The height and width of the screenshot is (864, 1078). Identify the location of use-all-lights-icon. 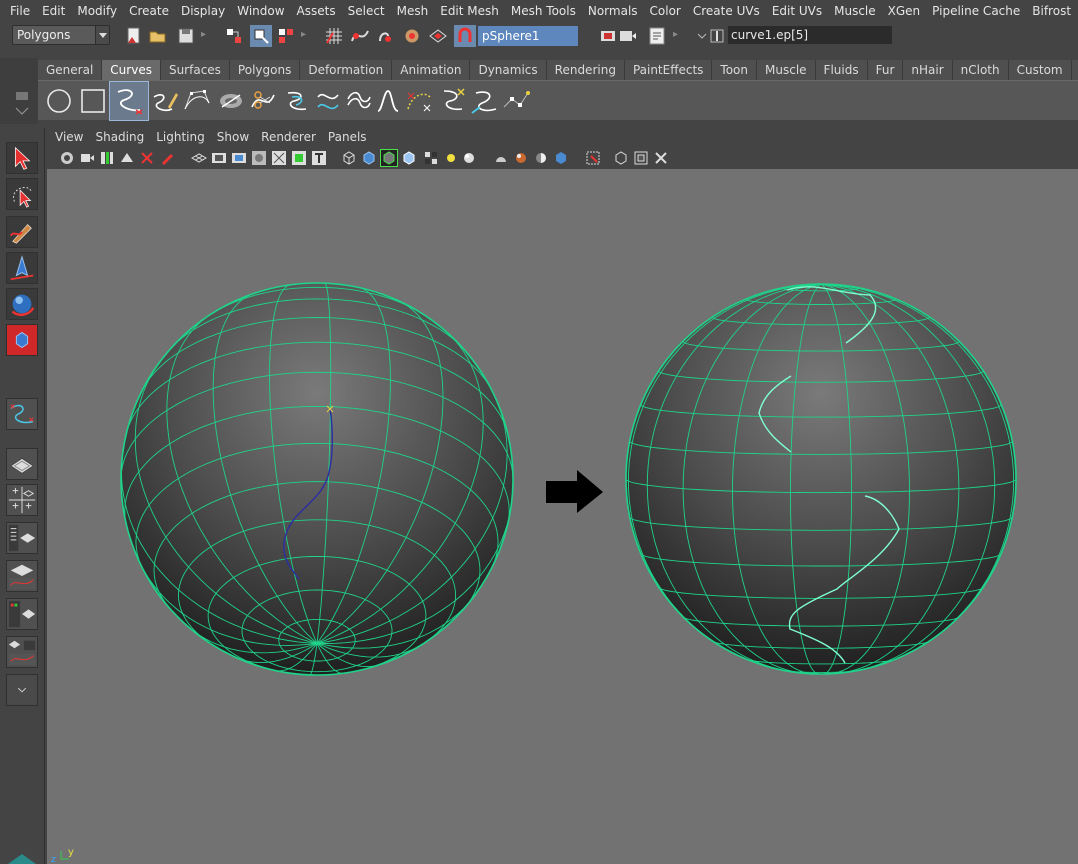
(431, 158).